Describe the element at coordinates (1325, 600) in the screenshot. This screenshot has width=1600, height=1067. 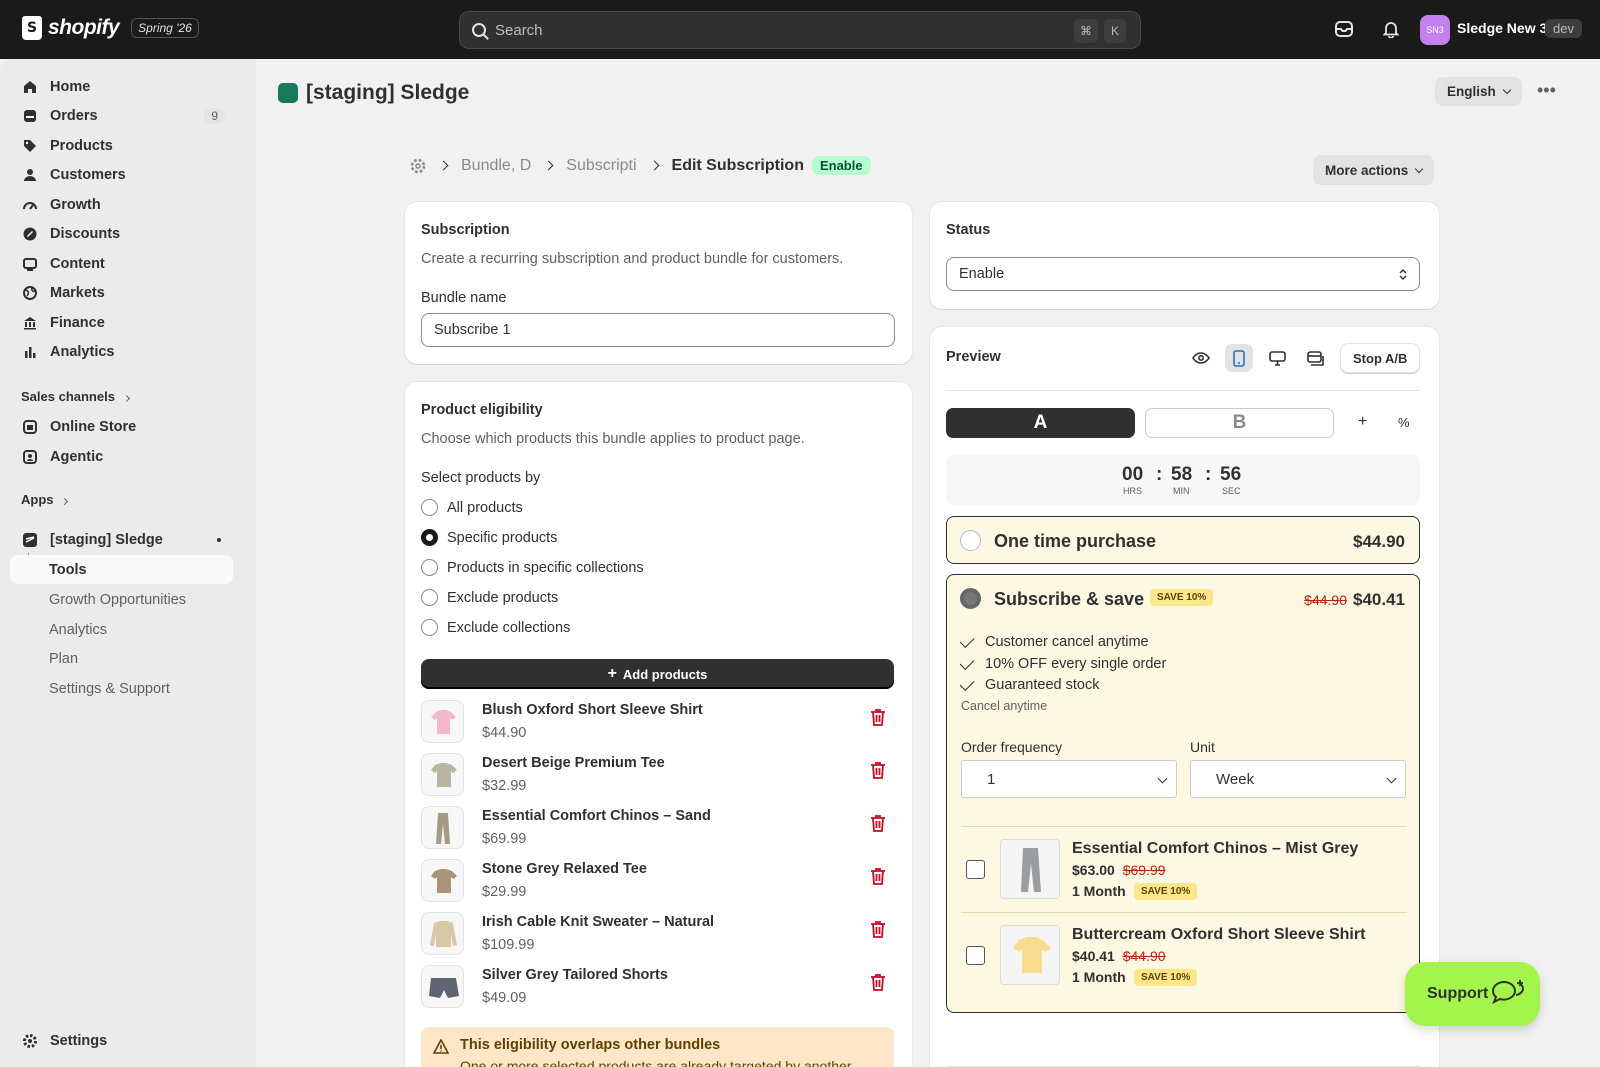
I see `subscribe-old-price: $44.90` at that location.